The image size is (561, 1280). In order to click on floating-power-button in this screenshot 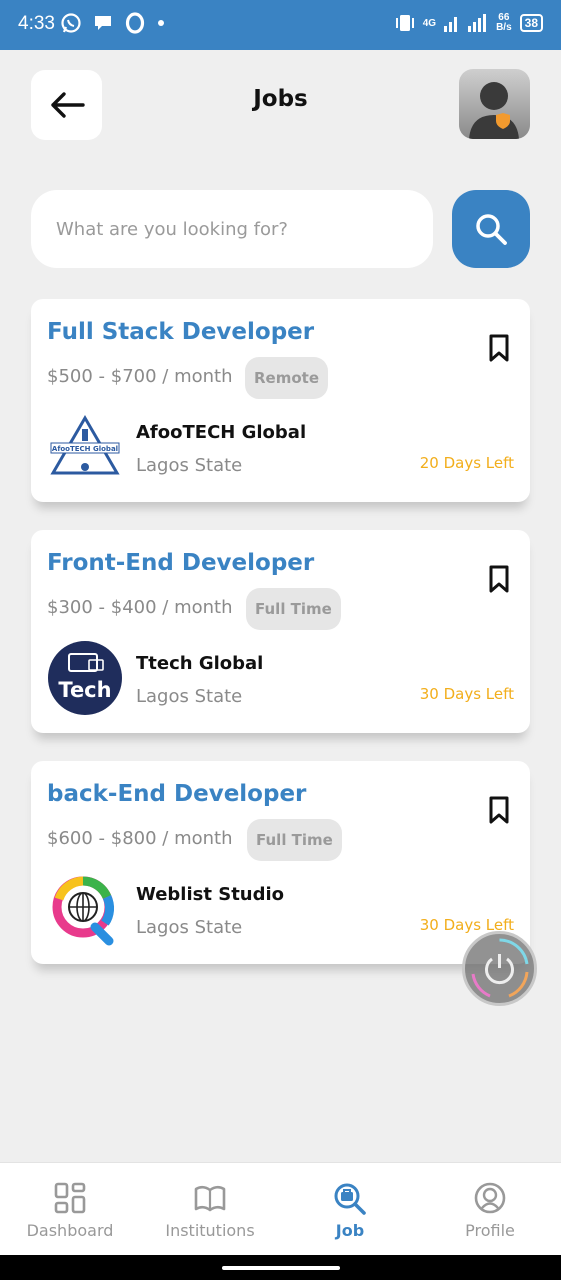, I will do `click(499, 968)`.